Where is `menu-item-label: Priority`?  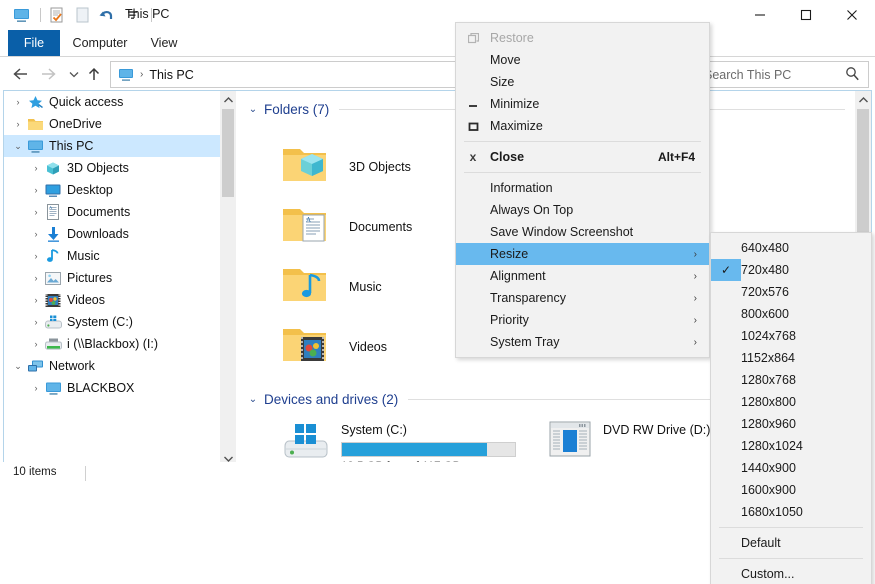
menu-item-label: Priority is located at coordinates (509, 320).